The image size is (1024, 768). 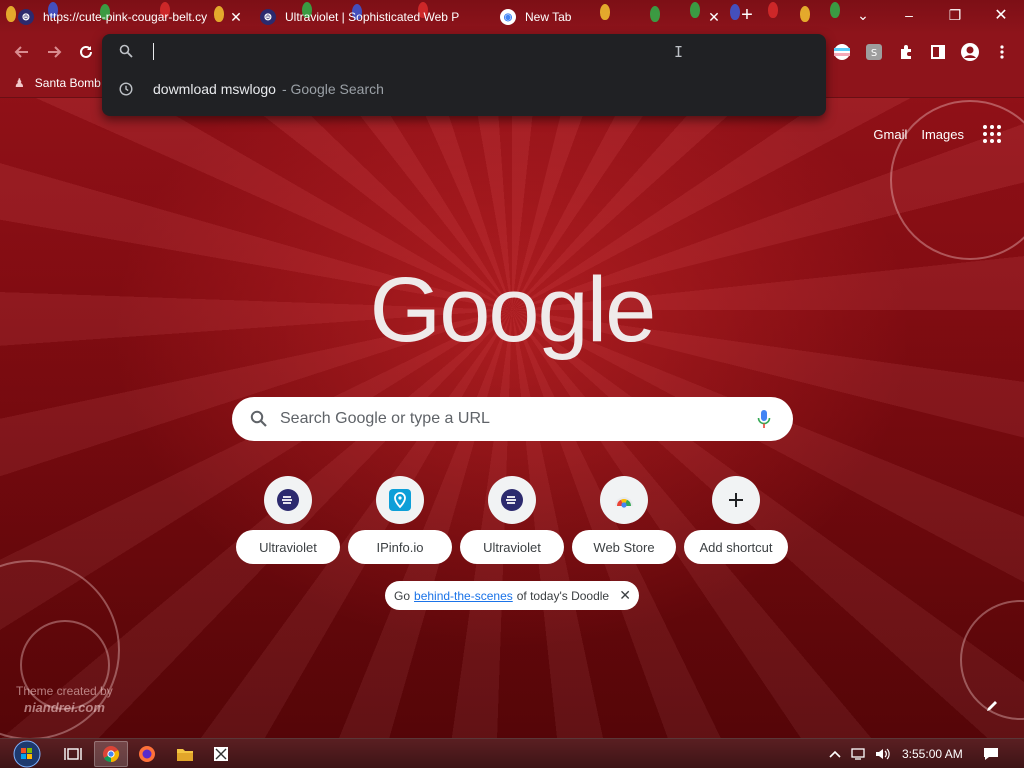 I want to click on reload-icon, so click(x=86, y=52).